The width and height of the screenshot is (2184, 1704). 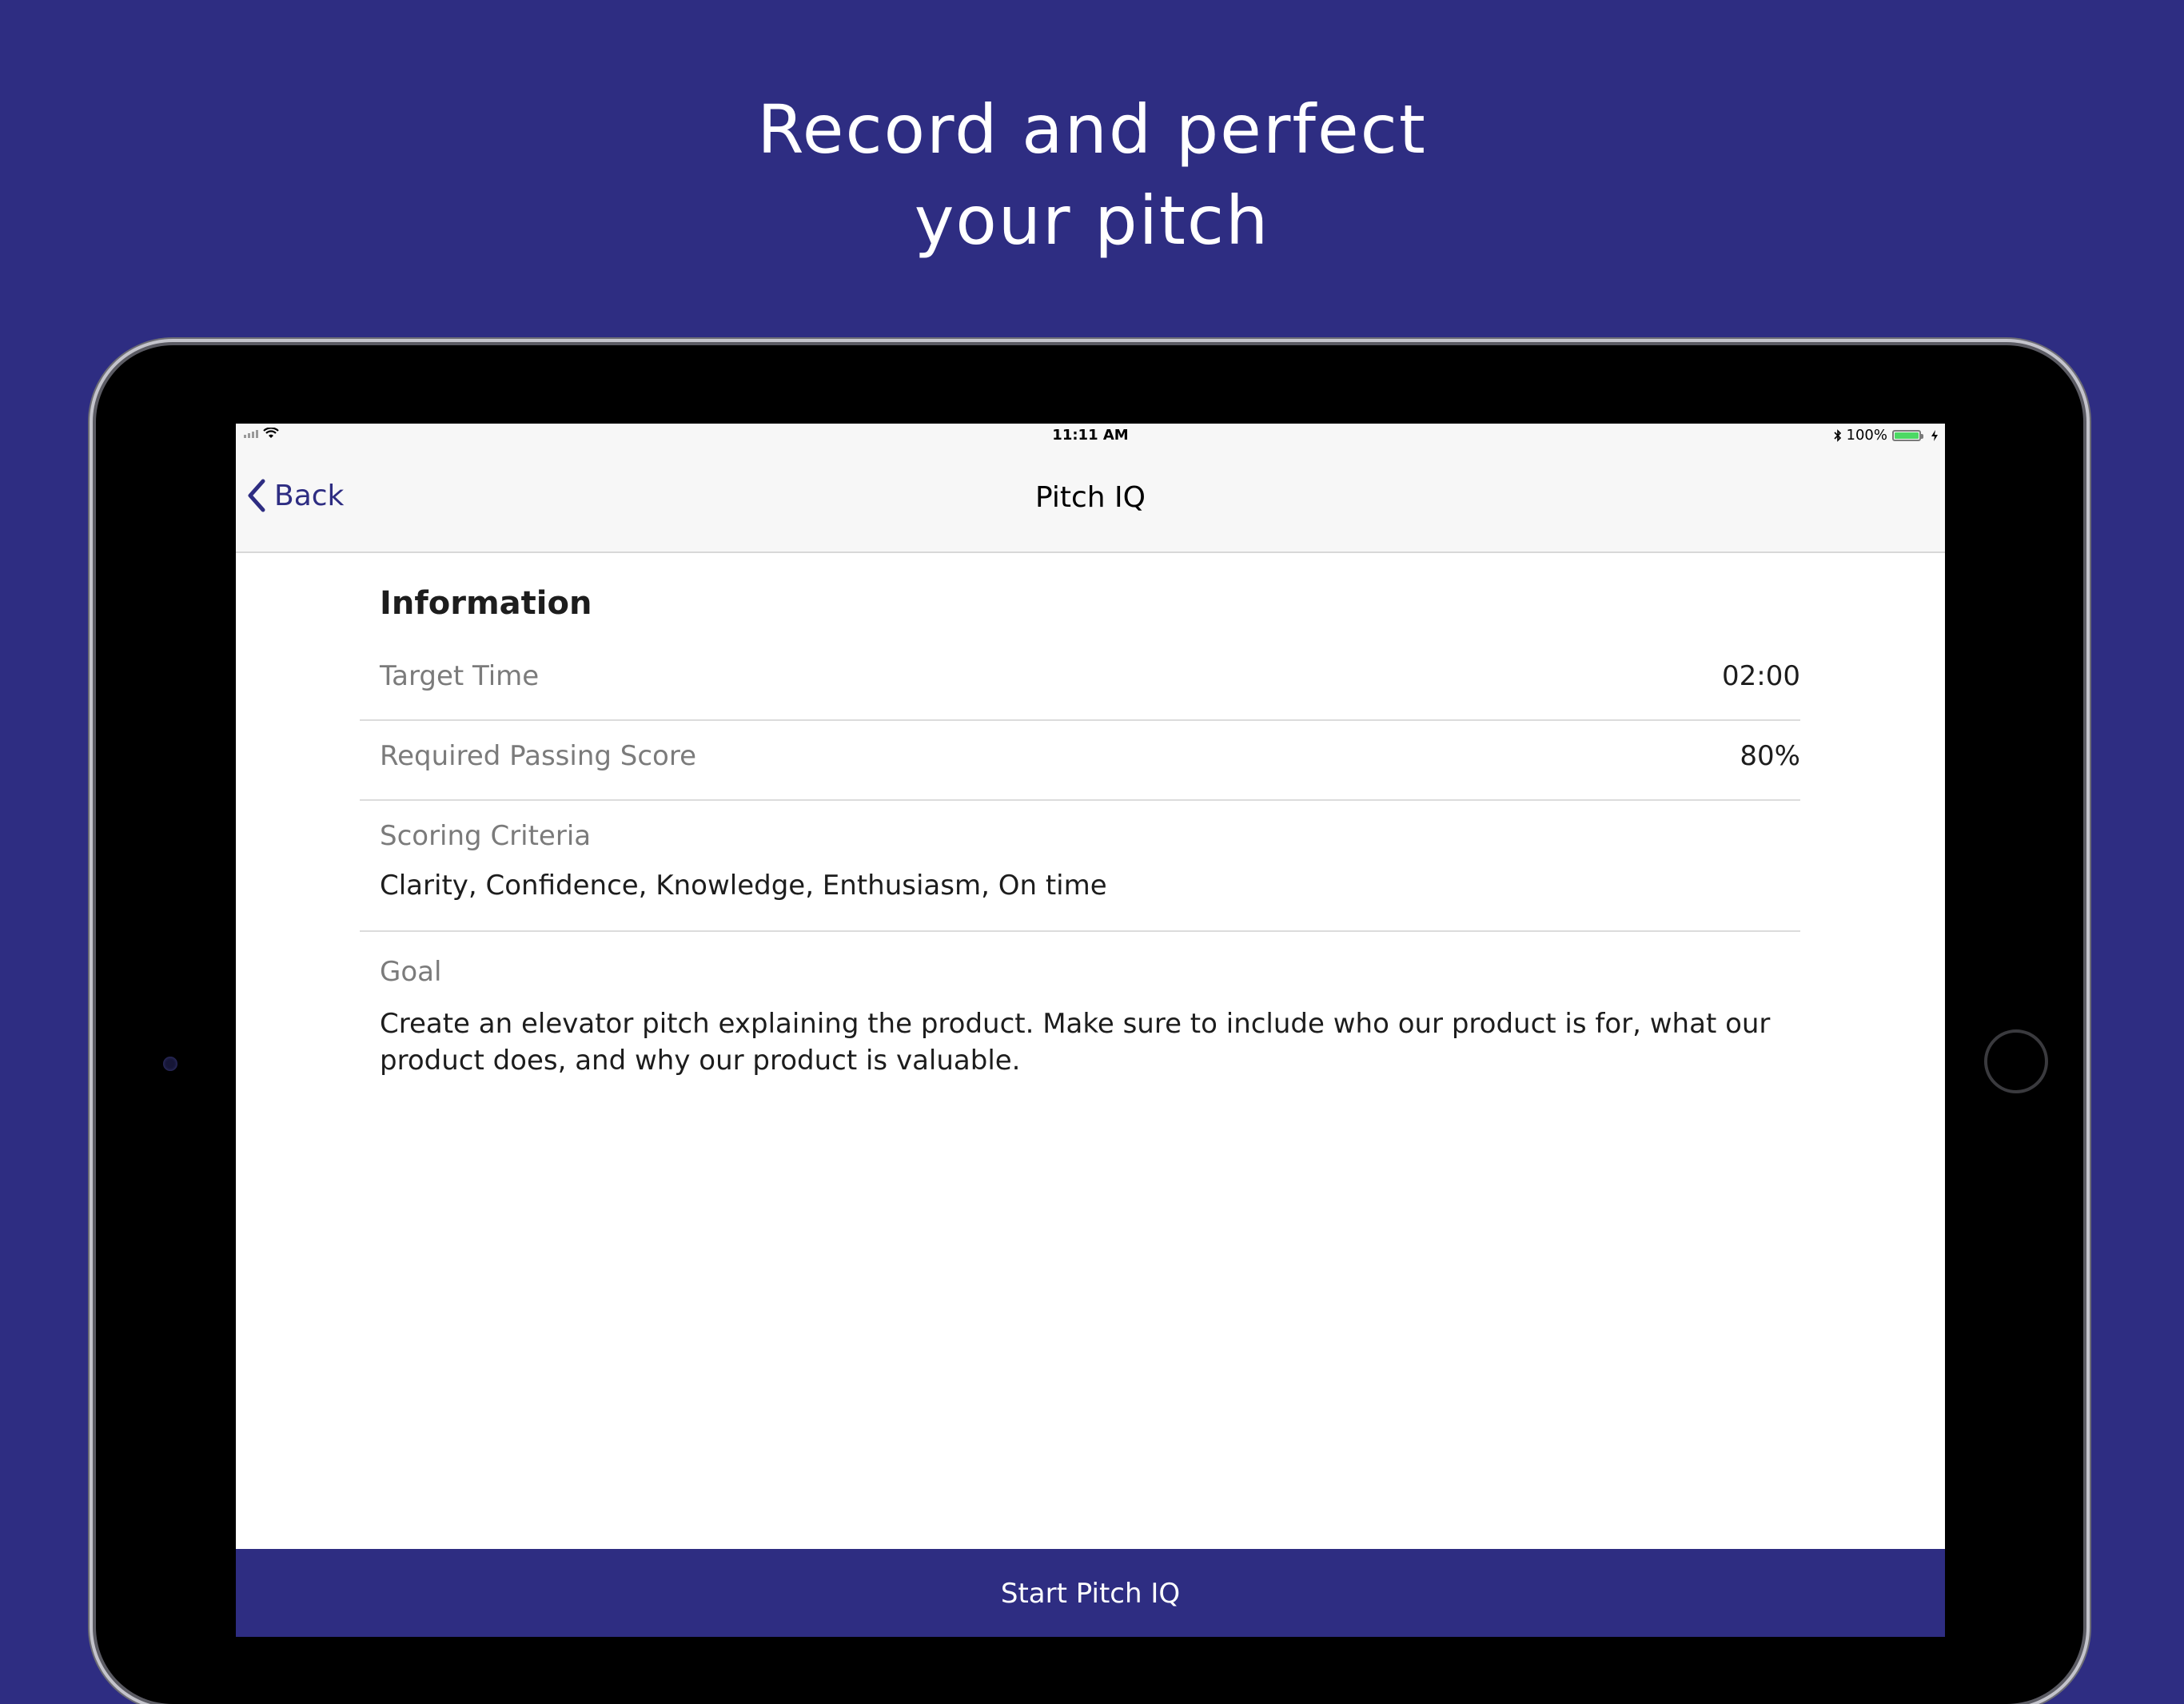 I want to click on headline-line-1: Record and perfect, so click(x=1092, y=129).